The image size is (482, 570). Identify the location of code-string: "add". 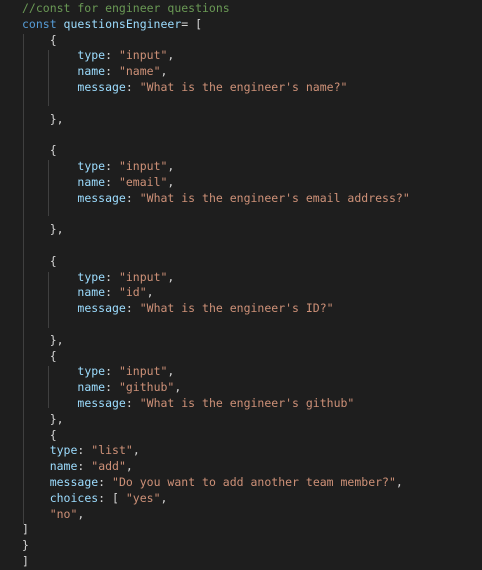
(108, 466).